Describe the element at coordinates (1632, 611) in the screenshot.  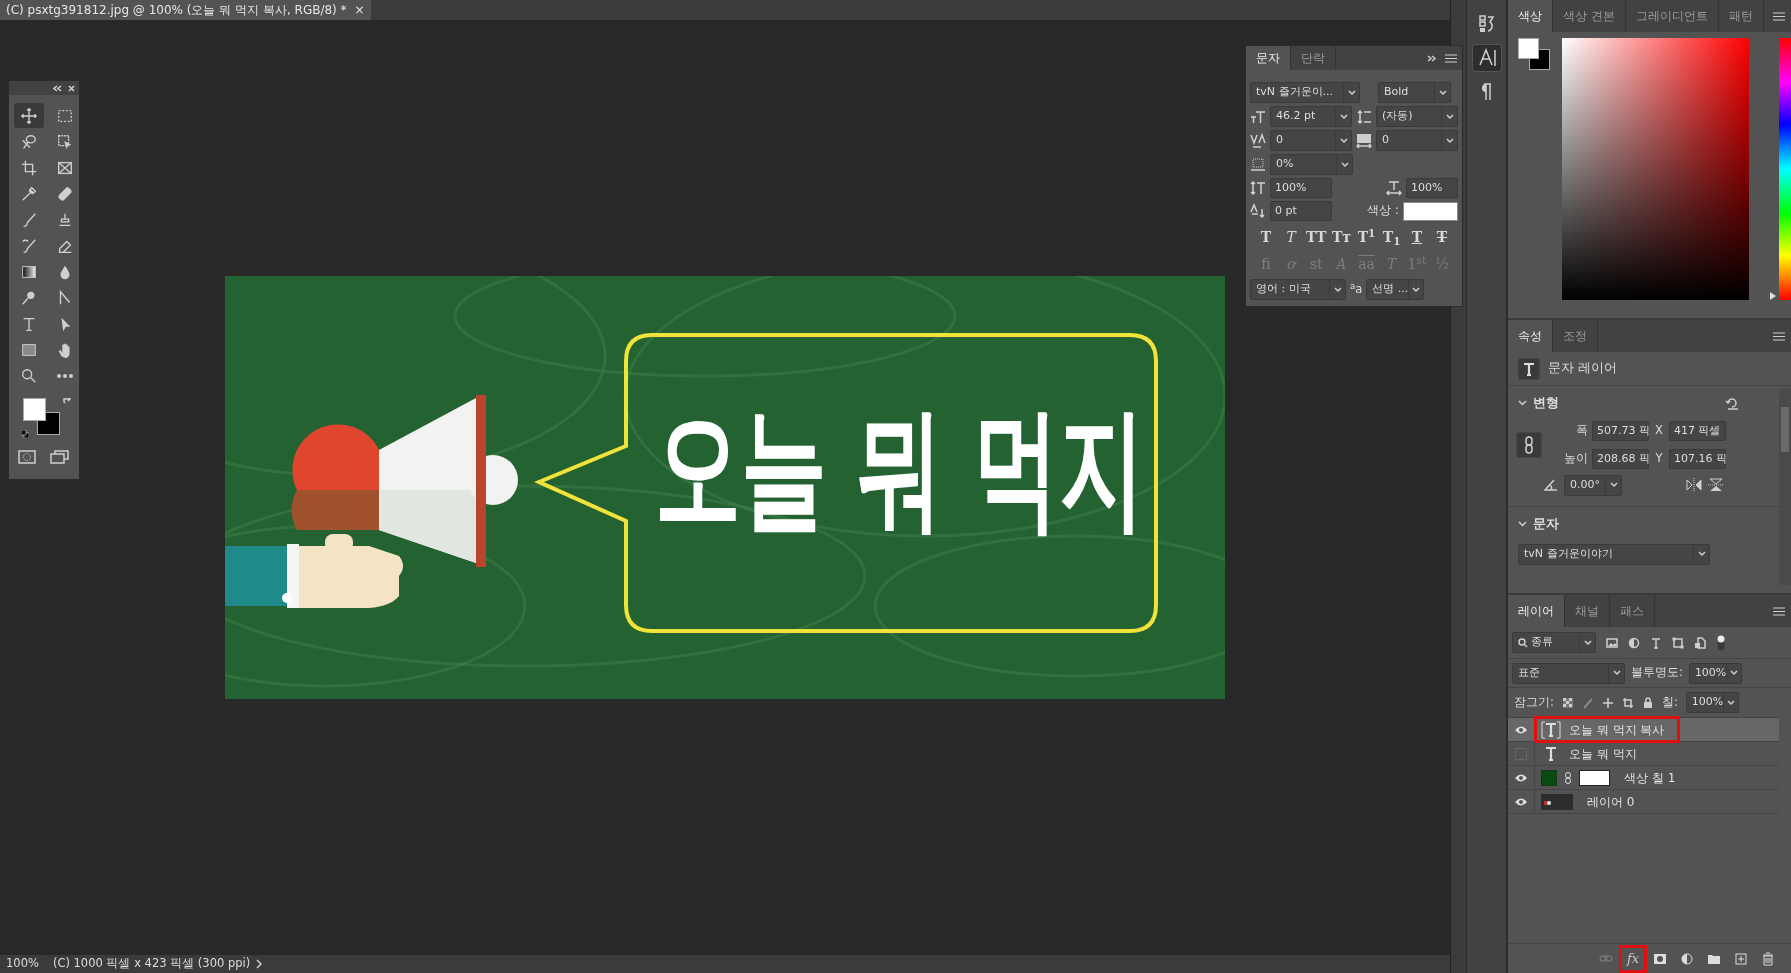
I see `panel-tab: 패스` at that location.